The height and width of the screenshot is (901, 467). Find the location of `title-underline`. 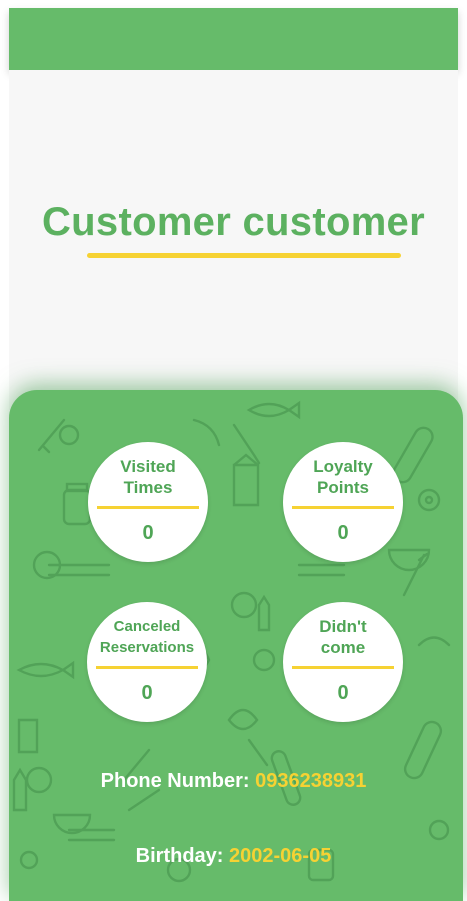

title-underline is located at coordinates (244, 255).